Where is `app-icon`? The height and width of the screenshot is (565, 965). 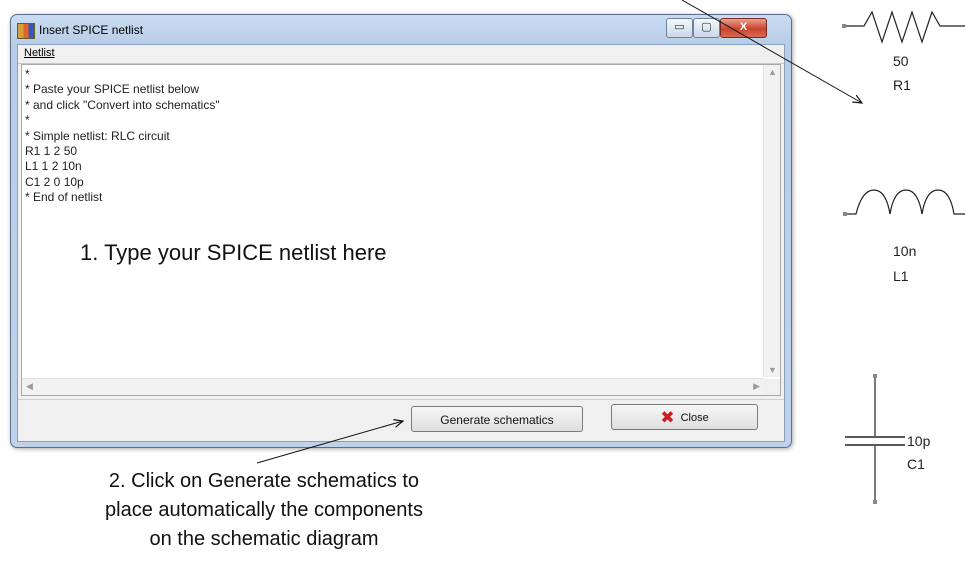
app-icon is located at coordinates (26, 31).